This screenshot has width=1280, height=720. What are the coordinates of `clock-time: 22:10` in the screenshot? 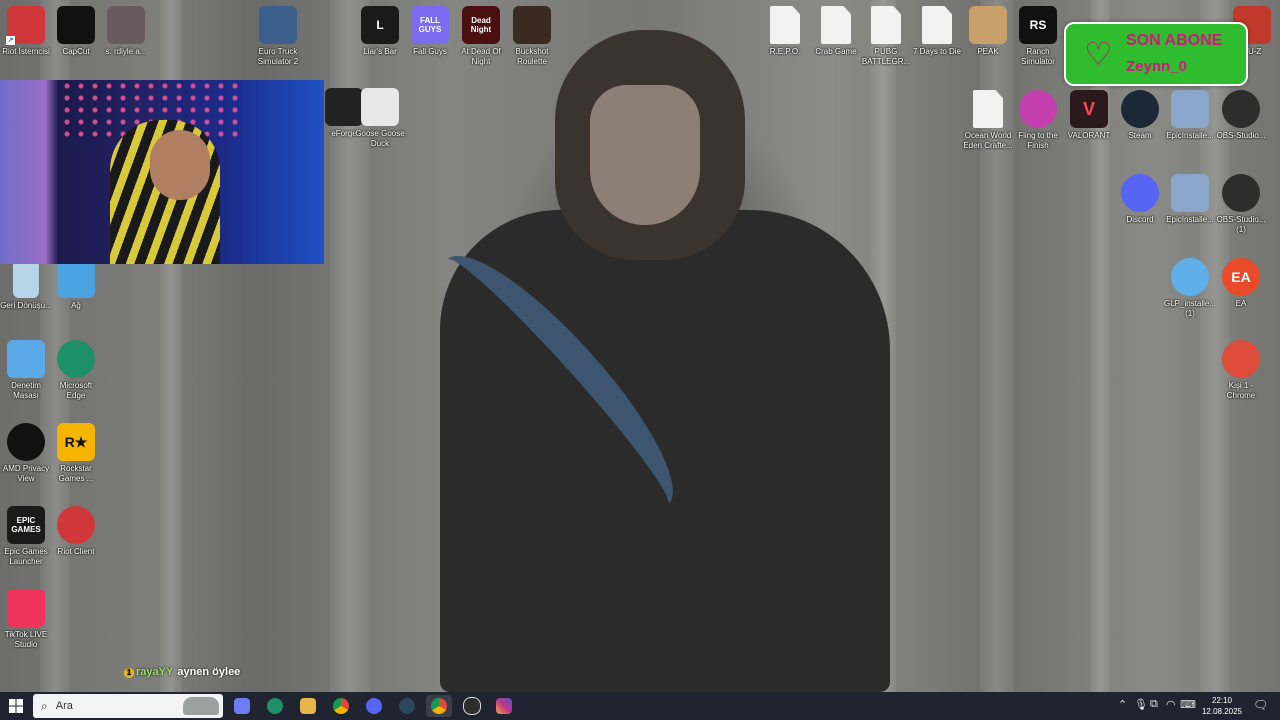 It's located at (1222, 700).